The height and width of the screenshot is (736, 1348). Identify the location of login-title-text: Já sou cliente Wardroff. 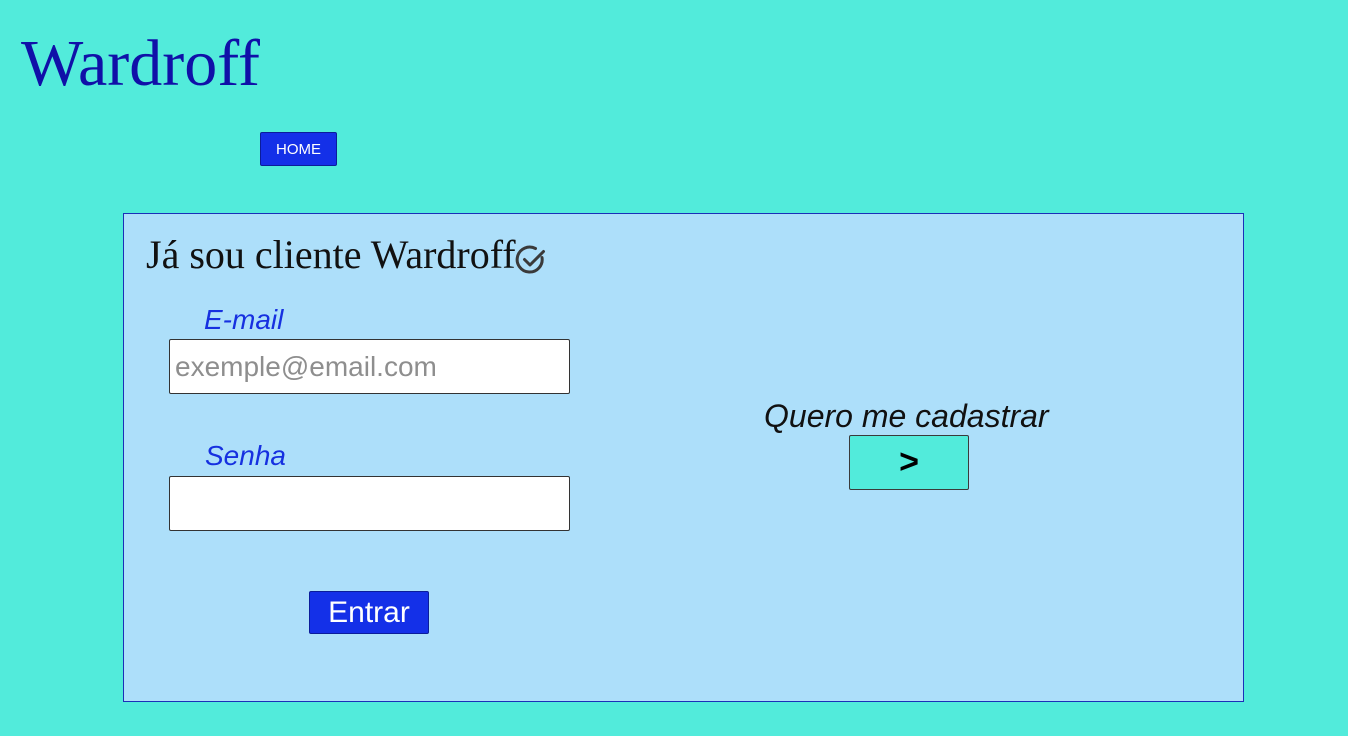
(331, 254).